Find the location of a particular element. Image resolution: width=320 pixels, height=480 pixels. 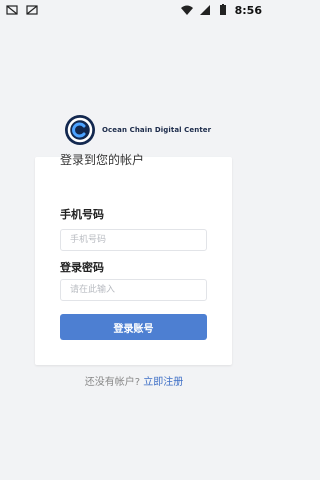

battery-icon is located at coordinates (222, 9).